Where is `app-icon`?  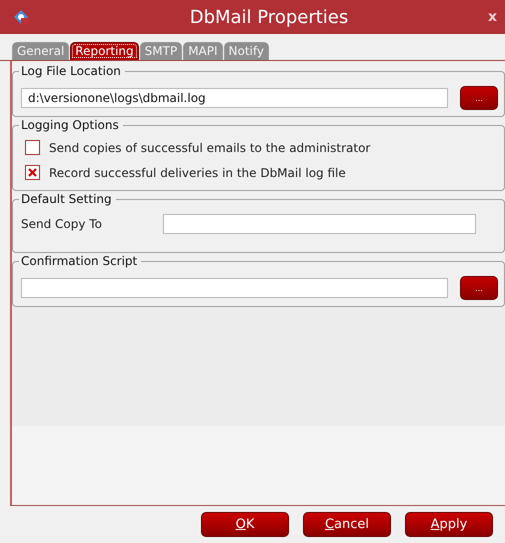 app-icon is located at coordinates (21, 17).